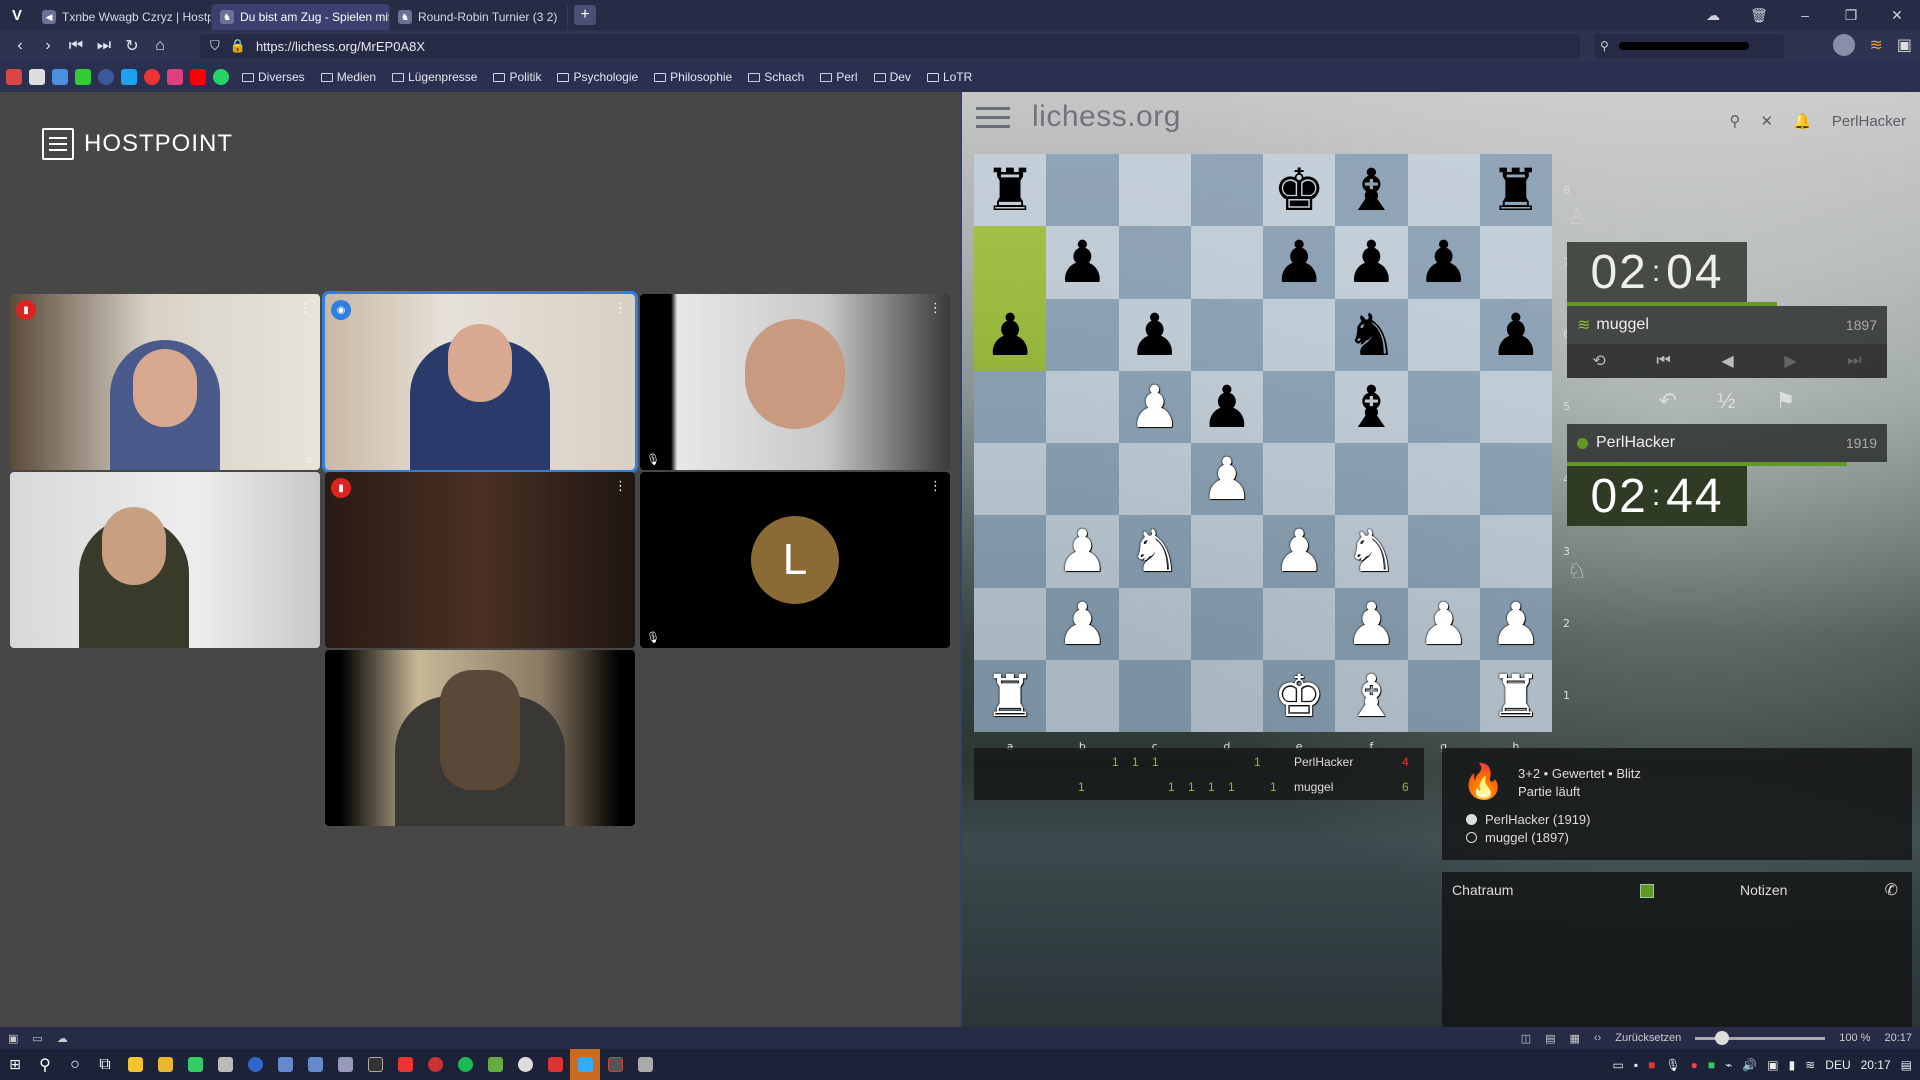 This screenshot has height=1080, width=1920. What do you see at coordinates (597, 77) in the screenshot?
I see `bookmark-folder-psychologie: Psychologie` at bounding box center [597, 77].